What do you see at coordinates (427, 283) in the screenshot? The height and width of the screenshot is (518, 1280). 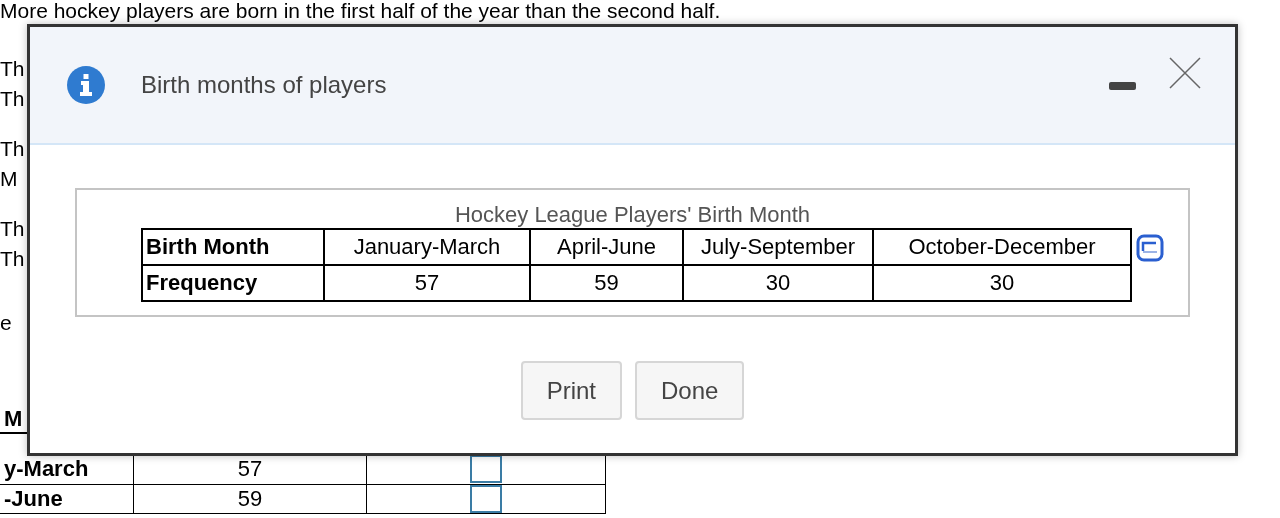 I see `table-cell: 57` at bounding box center [427, 283].